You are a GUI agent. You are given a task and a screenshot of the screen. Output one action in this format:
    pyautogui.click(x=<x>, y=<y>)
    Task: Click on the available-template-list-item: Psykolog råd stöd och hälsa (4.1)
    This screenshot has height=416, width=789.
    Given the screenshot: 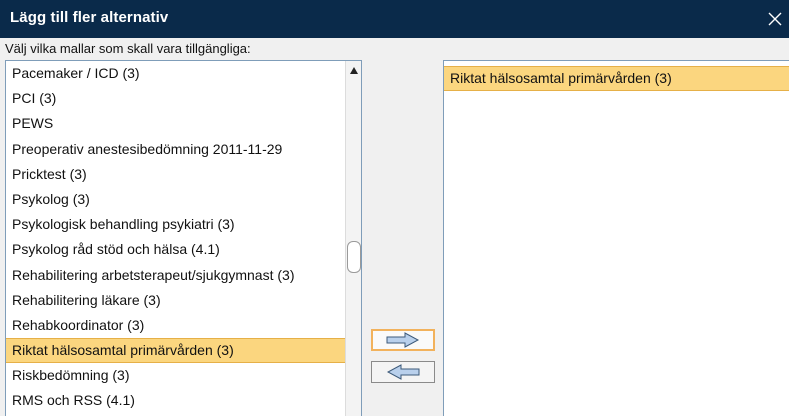 What is the action you would take?
    pyautogui.click(x=176, y=249)
    